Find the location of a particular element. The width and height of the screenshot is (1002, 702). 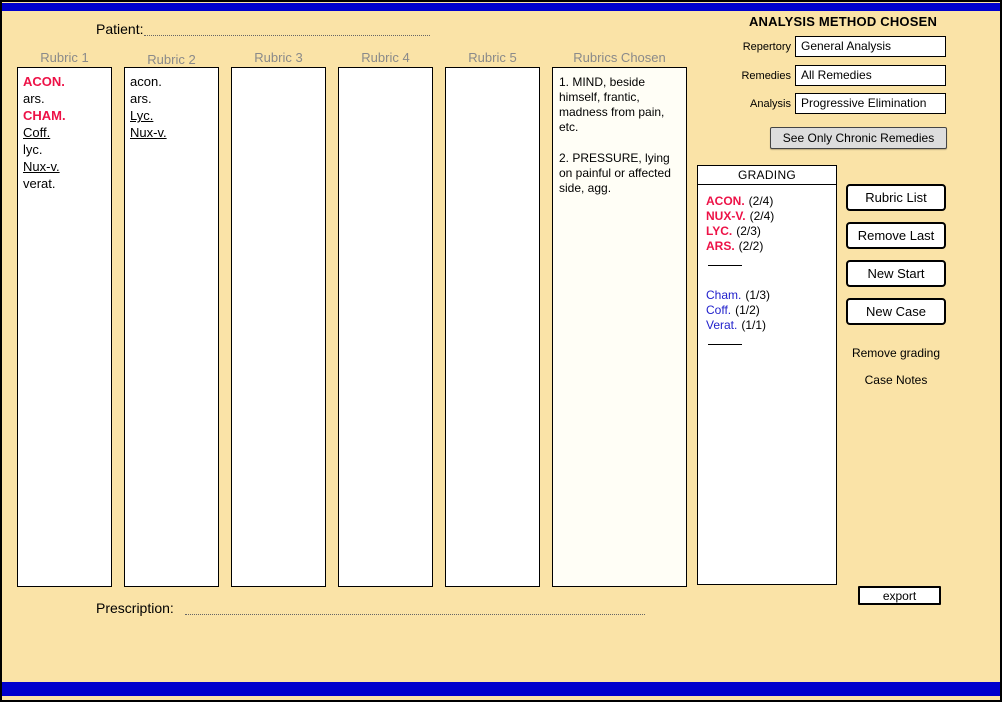

remedy-score: (1/1) is located at coordinates (754, 325).